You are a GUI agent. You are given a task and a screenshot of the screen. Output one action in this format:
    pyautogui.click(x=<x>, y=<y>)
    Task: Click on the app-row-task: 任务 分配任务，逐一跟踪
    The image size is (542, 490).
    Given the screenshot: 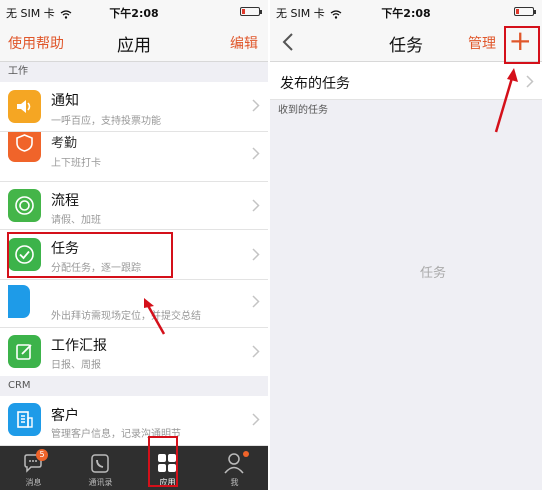 What is the action you would take?
    pyautogui.click(x=134, y=255)
    